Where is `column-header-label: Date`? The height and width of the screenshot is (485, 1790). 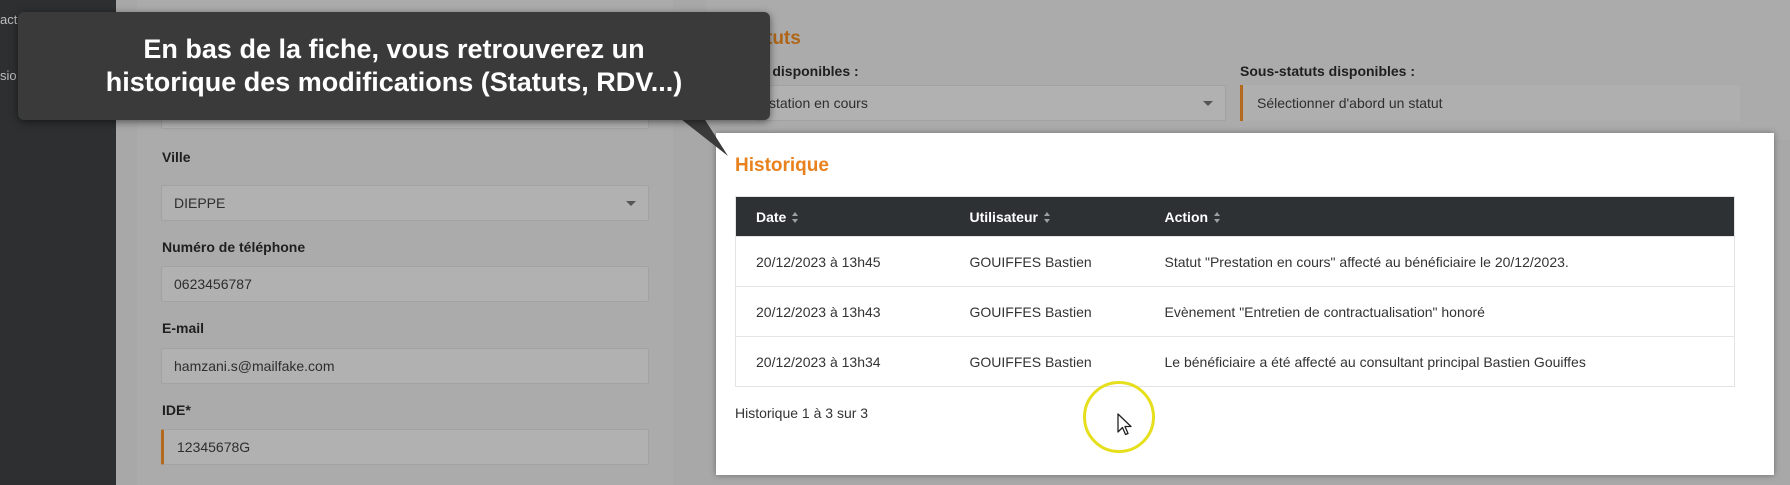
column-header-label: Date is located at coordinates (771, 216).